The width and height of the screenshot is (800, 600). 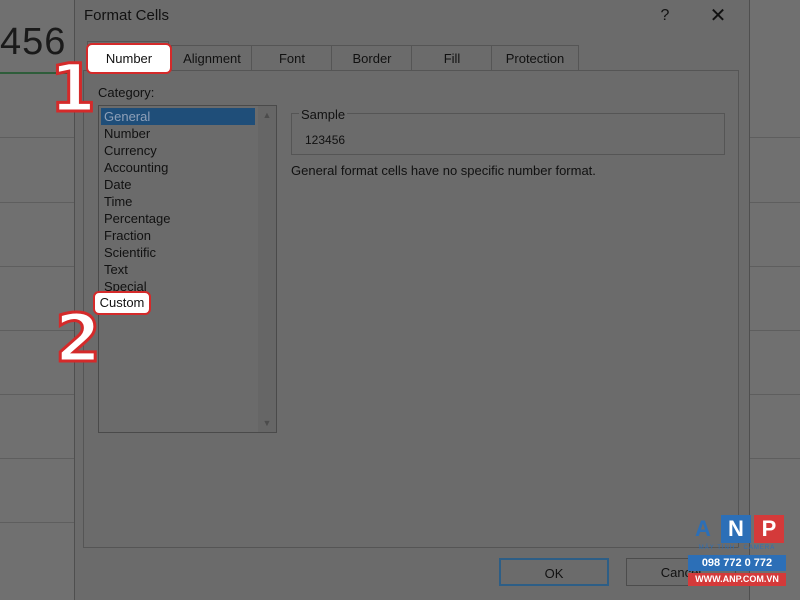 What do you see at coordinates (178, 235) in the screenshot?
I see `category-item-fraction: Fraction` at bounding box center [178, 235].